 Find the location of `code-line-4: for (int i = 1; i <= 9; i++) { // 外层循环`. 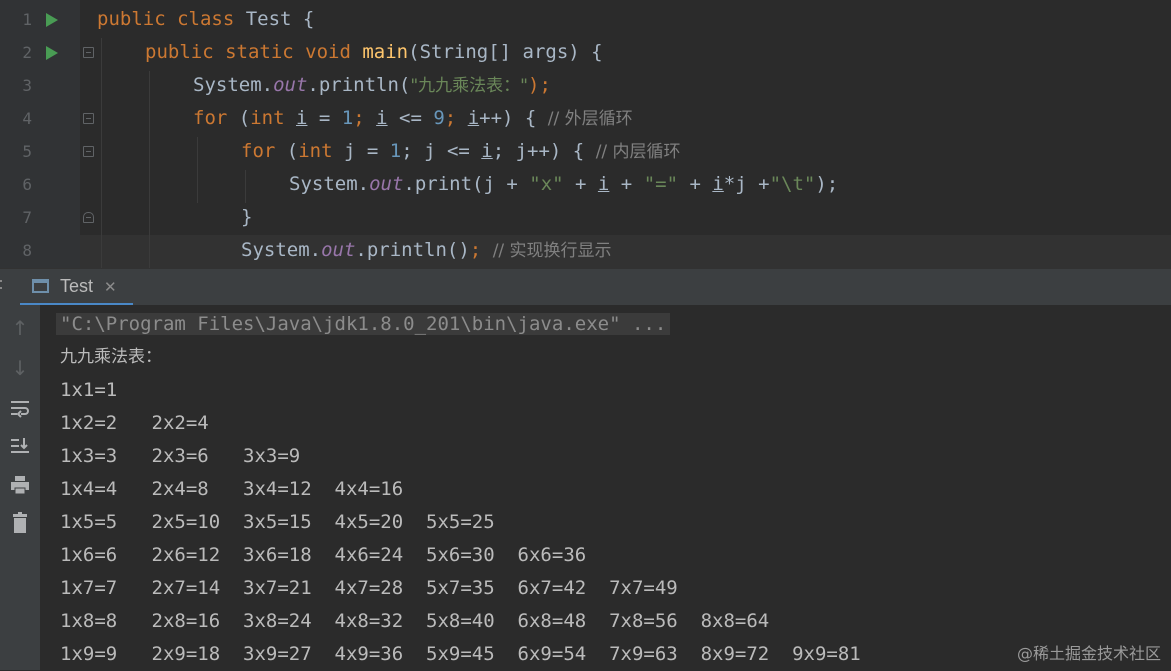

code-line-4: for (int i = 1; i <= 9; i++) { // 外层循环 is located at coordinates (413, 118).